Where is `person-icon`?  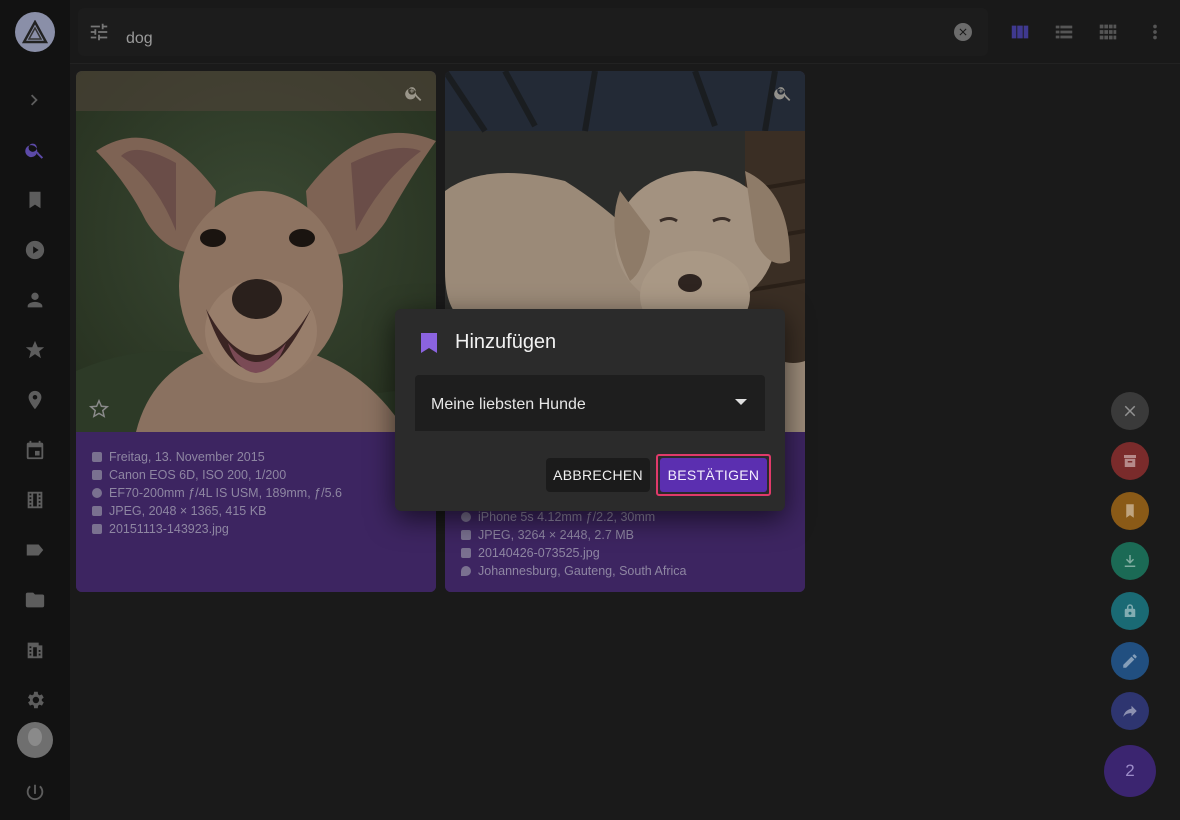 person-icon is located at coordinates (35, 300).